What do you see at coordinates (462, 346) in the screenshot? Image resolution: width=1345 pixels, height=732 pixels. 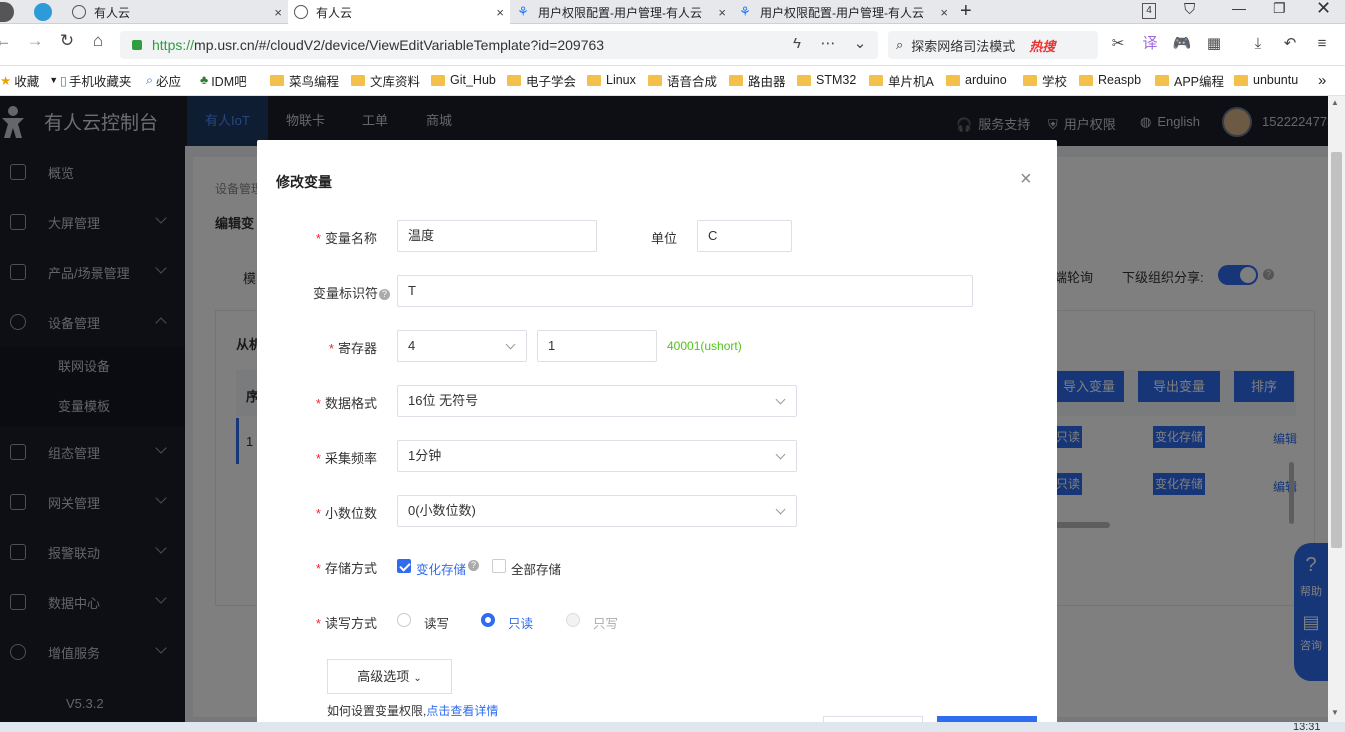 I see `register-type-select: 4` at bounding box center [462, 346].